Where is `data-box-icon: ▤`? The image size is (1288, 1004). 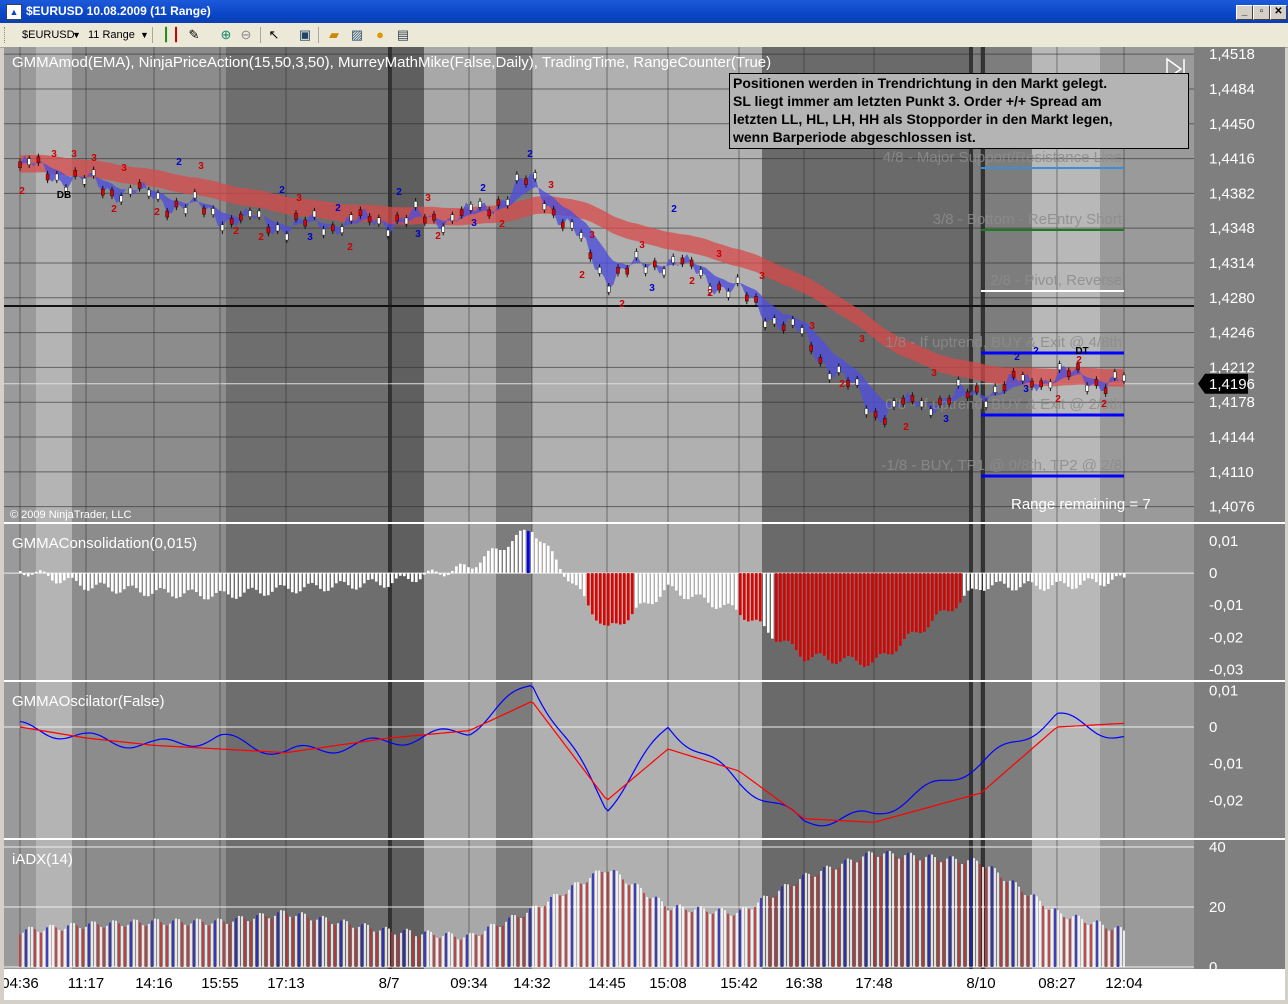 data-box-icon: ▤ is located at coordinates (403, 35).